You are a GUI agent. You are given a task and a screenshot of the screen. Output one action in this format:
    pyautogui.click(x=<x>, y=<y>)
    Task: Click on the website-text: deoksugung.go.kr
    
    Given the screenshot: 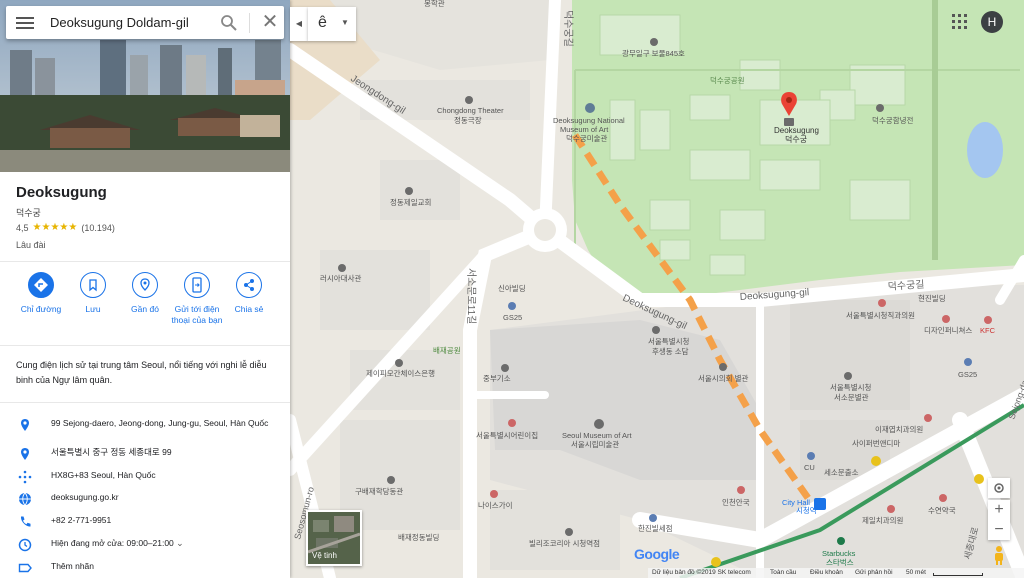 What is the action you would take?
    pyautogui.click(x=163, y=497)
    